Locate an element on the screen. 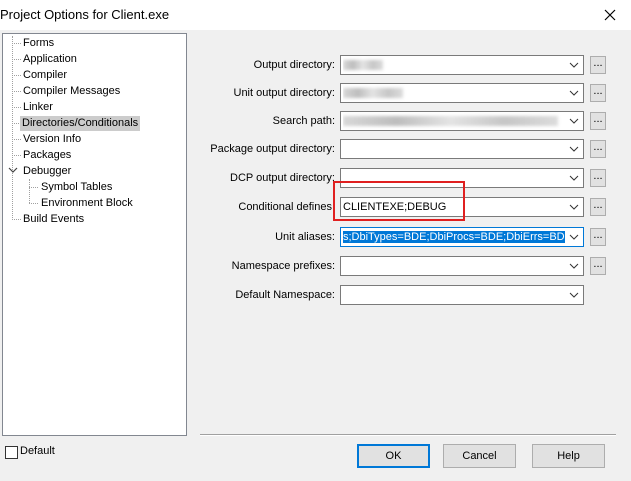 The image size is (631, 481). default-namespace-label: Default Namespace: is located at coordinates (285, 295).